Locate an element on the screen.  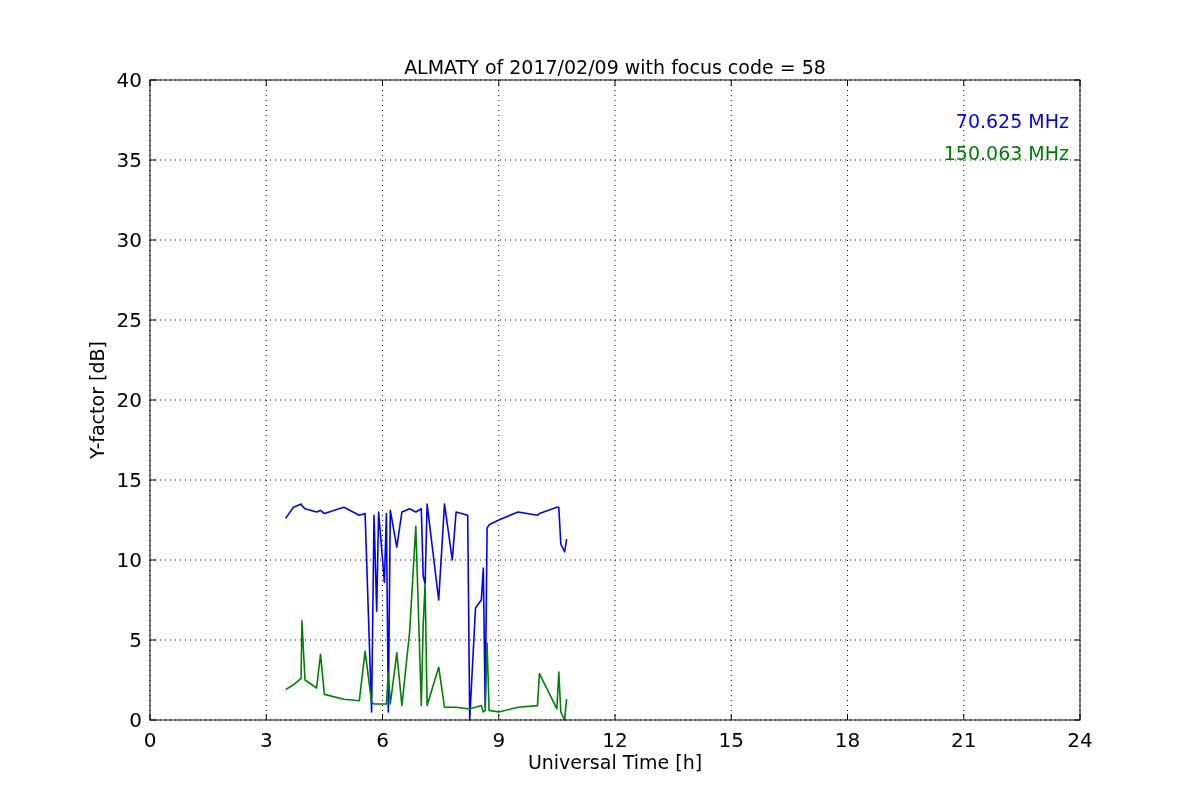
x-tick-label: 9 is located at coordinates (499, 740).